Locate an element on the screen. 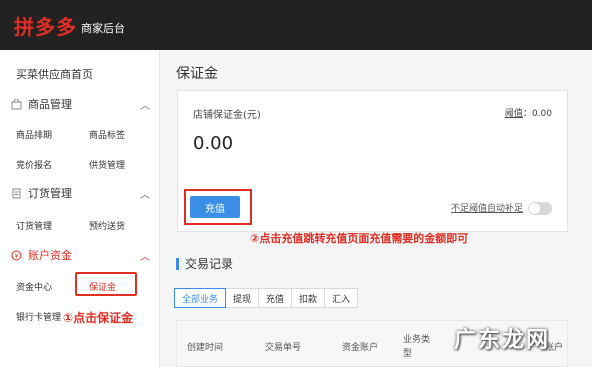 This screenshot has height=367, width=592. deposit-label: 店铺保证金(元) is located at coordinates (227, 115).